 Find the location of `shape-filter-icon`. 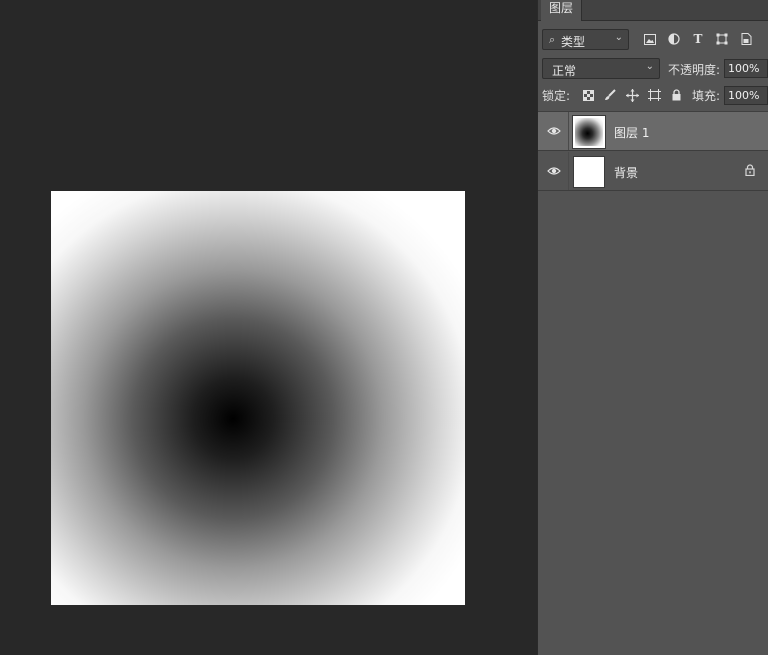

shape-filter-icon is located at coordinates (722, 39).